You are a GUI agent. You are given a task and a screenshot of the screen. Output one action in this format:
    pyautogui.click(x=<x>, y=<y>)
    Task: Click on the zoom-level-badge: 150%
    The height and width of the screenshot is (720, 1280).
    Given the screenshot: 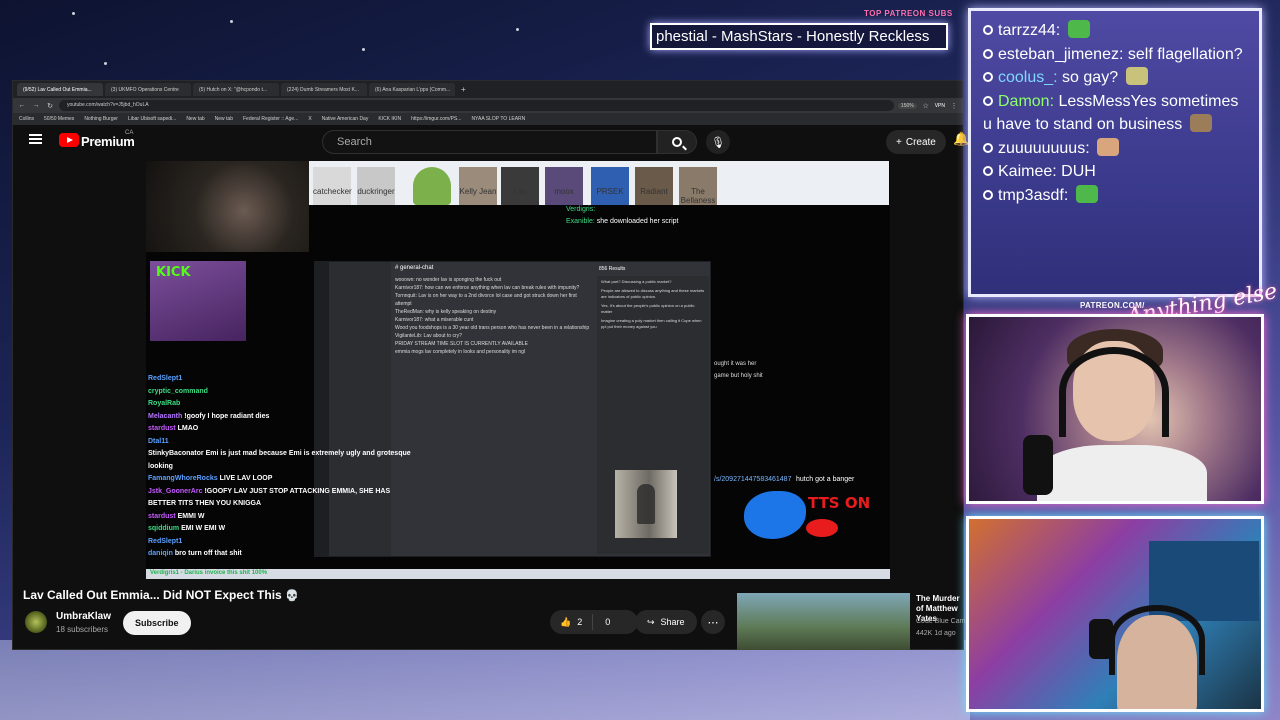 What is the action you would take?
    pyautogui.click(x=907, y=105)
    